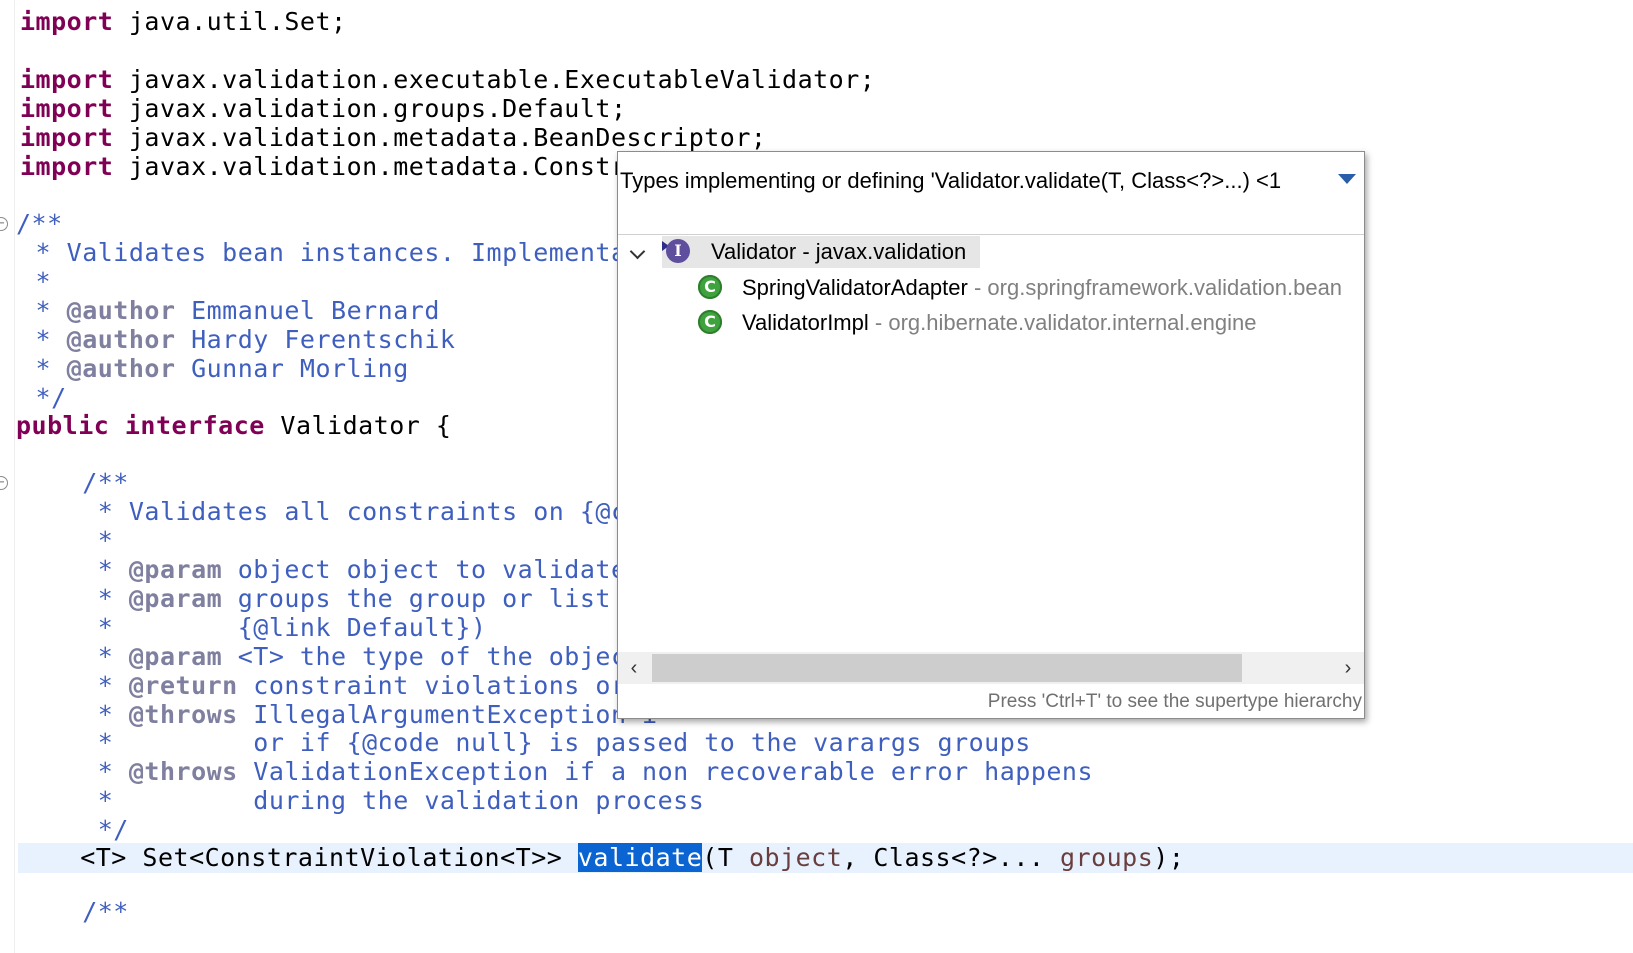 This screenshot has width=1633, height=953. I want to click on interface-icon: I, so click(678, 251).